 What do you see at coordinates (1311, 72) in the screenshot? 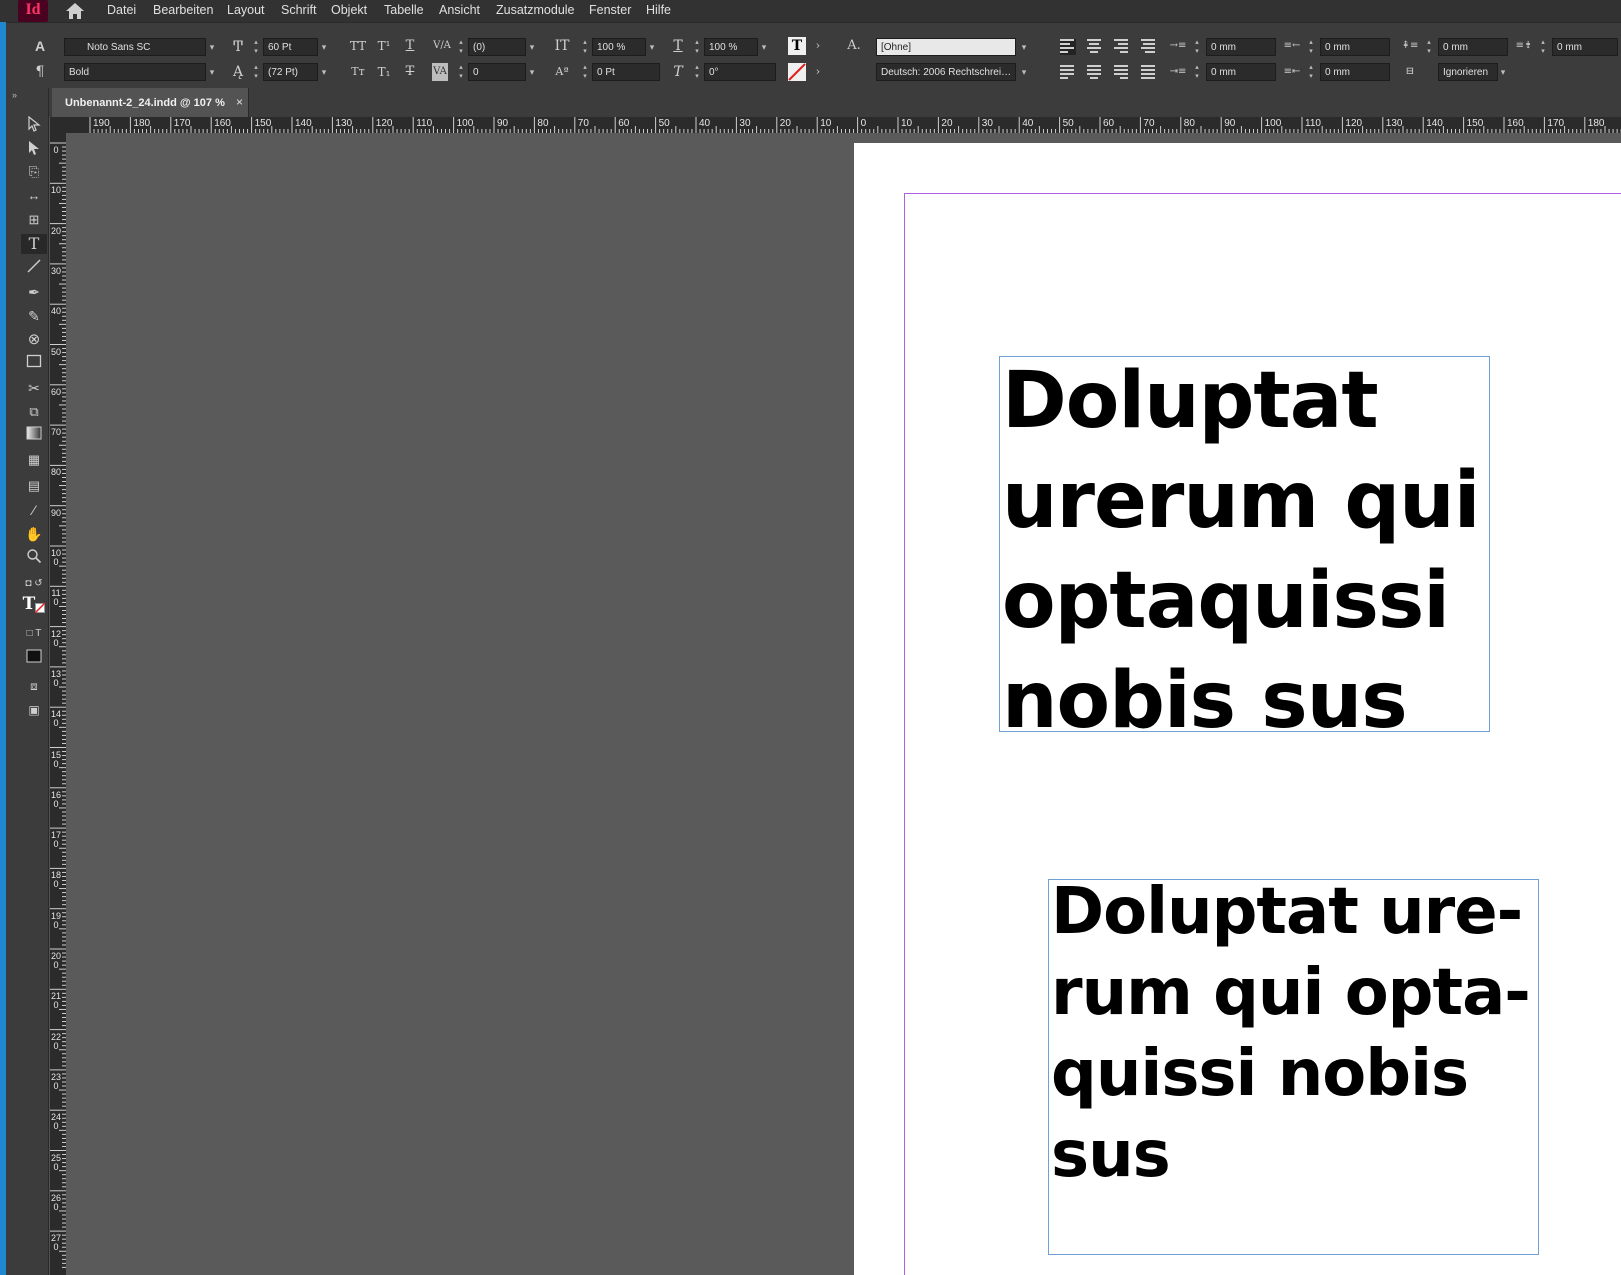
I see `last-line-indent-spin-icon: ▴ ▾` at bounding box center [1311, 72].